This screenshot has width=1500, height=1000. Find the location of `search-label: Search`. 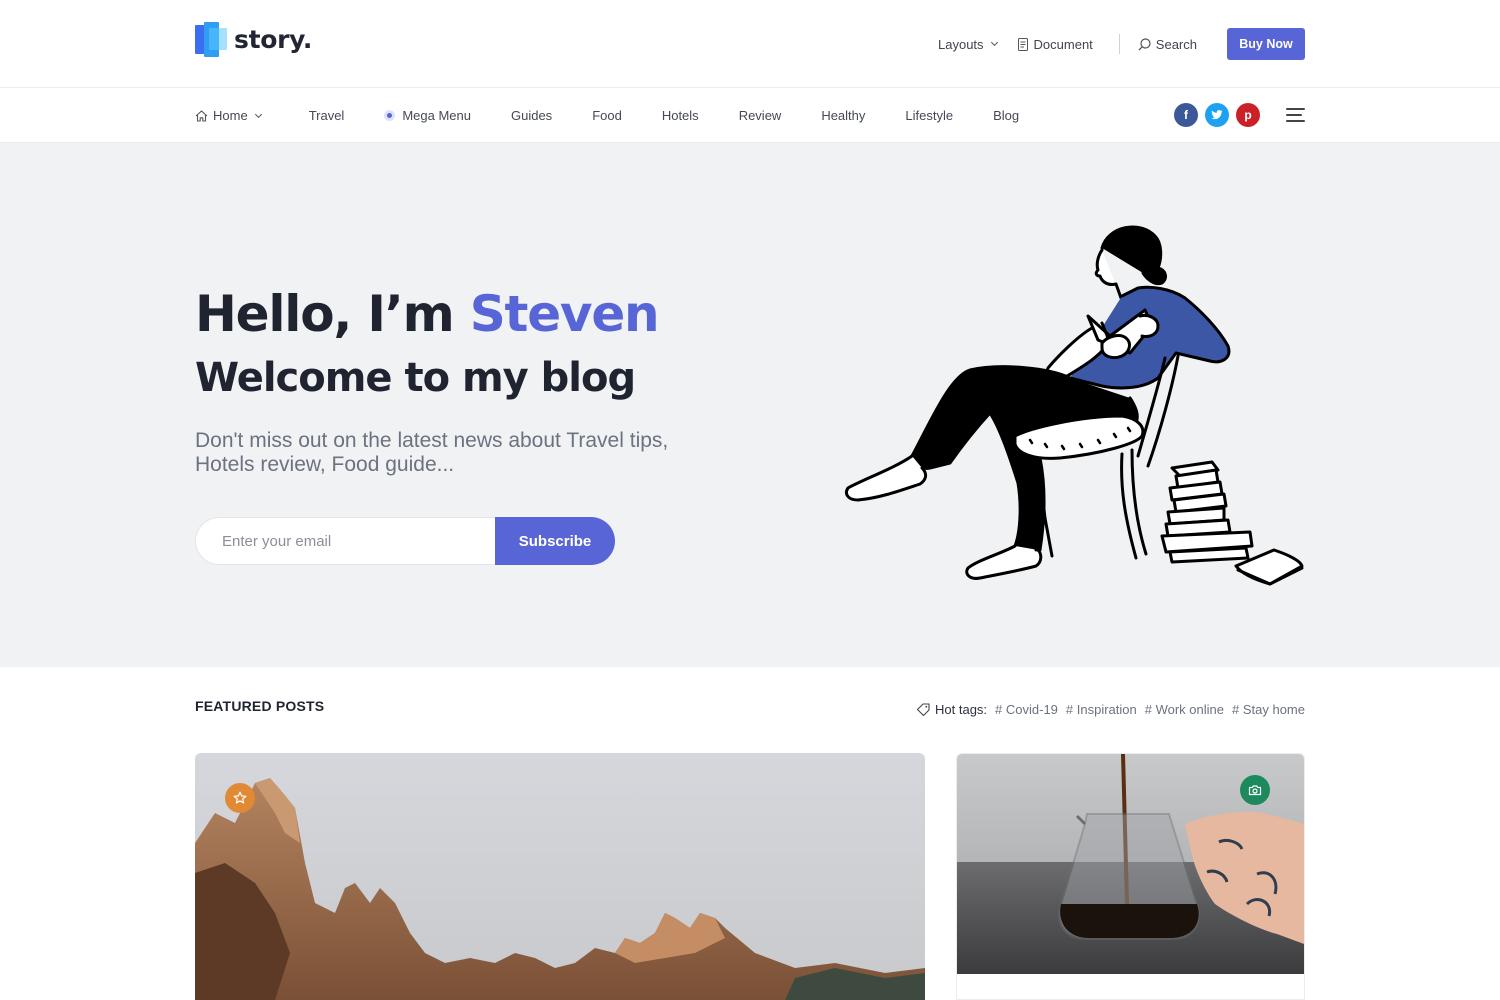

search-label: Search is located at coordinates (1176, 44).